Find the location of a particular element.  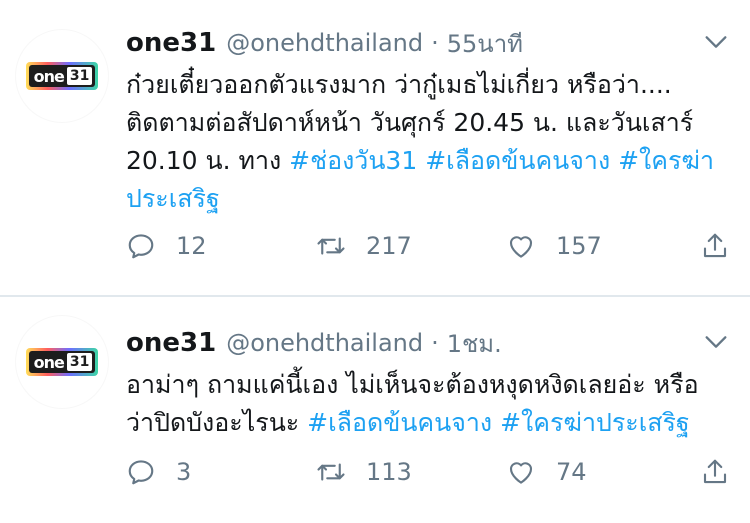

retweet-button: 113 is located at coordinates (411, 472).